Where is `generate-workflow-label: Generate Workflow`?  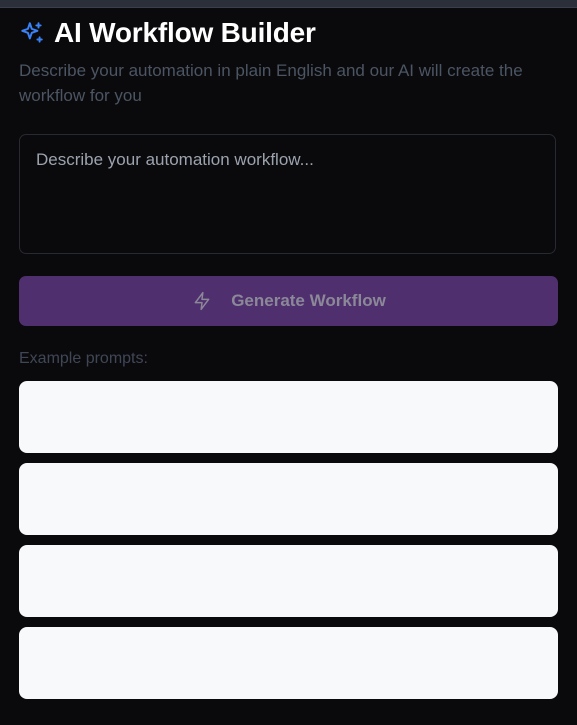 generate-workflow-label: Generate Workflow is located at coordinates (308, 300).